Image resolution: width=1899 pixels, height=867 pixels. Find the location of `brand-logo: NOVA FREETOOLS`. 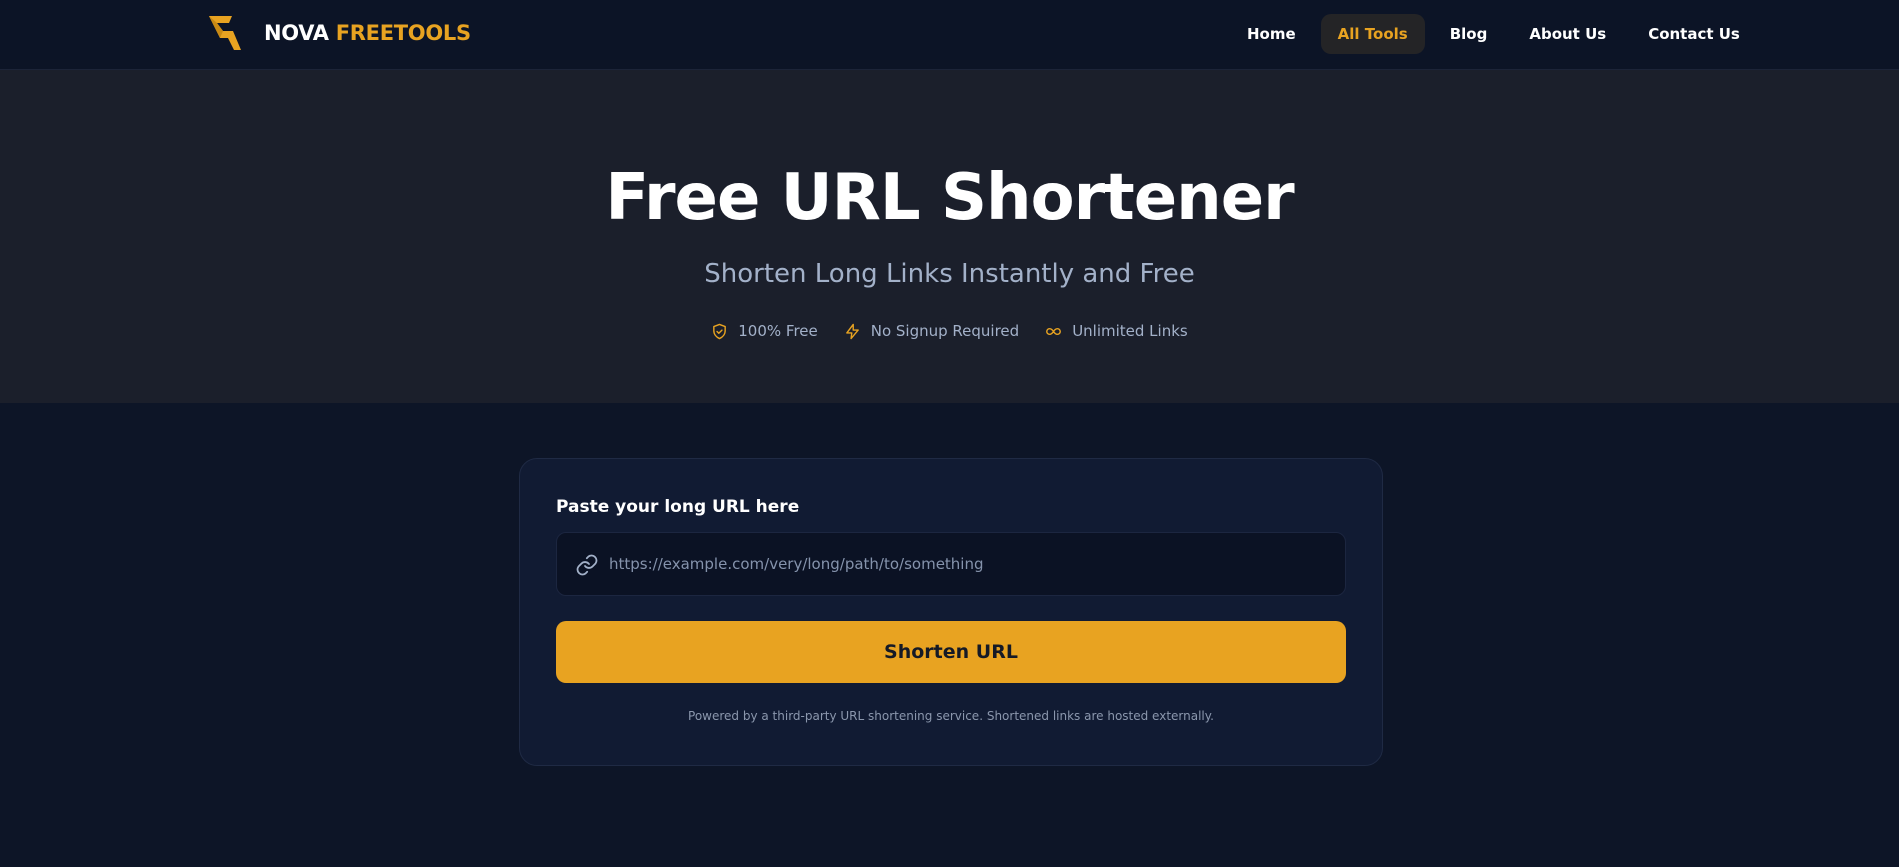

brand-logo: NOVA FREETOOLS is located at coordinates (339, 33).